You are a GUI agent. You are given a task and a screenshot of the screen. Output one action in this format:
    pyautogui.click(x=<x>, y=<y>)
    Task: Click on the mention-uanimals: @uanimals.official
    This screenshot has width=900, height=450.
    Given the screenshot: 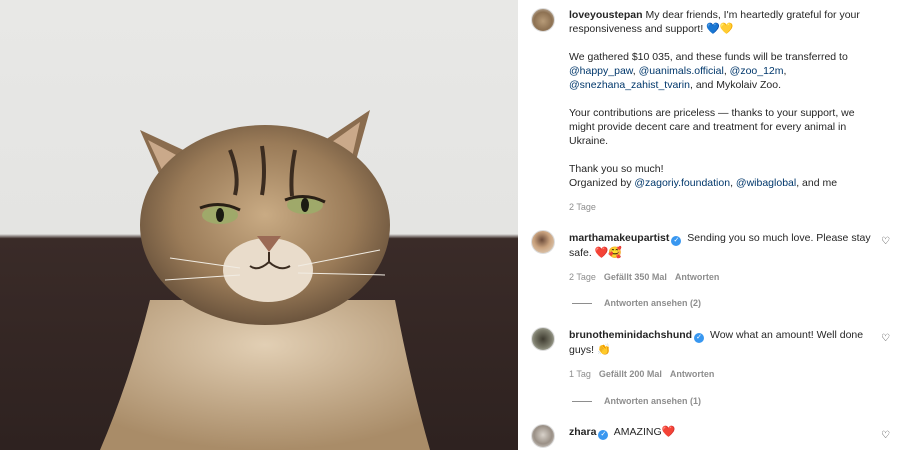 What is the action you would take?
    pyautogui.click(x=681, y=71)
    